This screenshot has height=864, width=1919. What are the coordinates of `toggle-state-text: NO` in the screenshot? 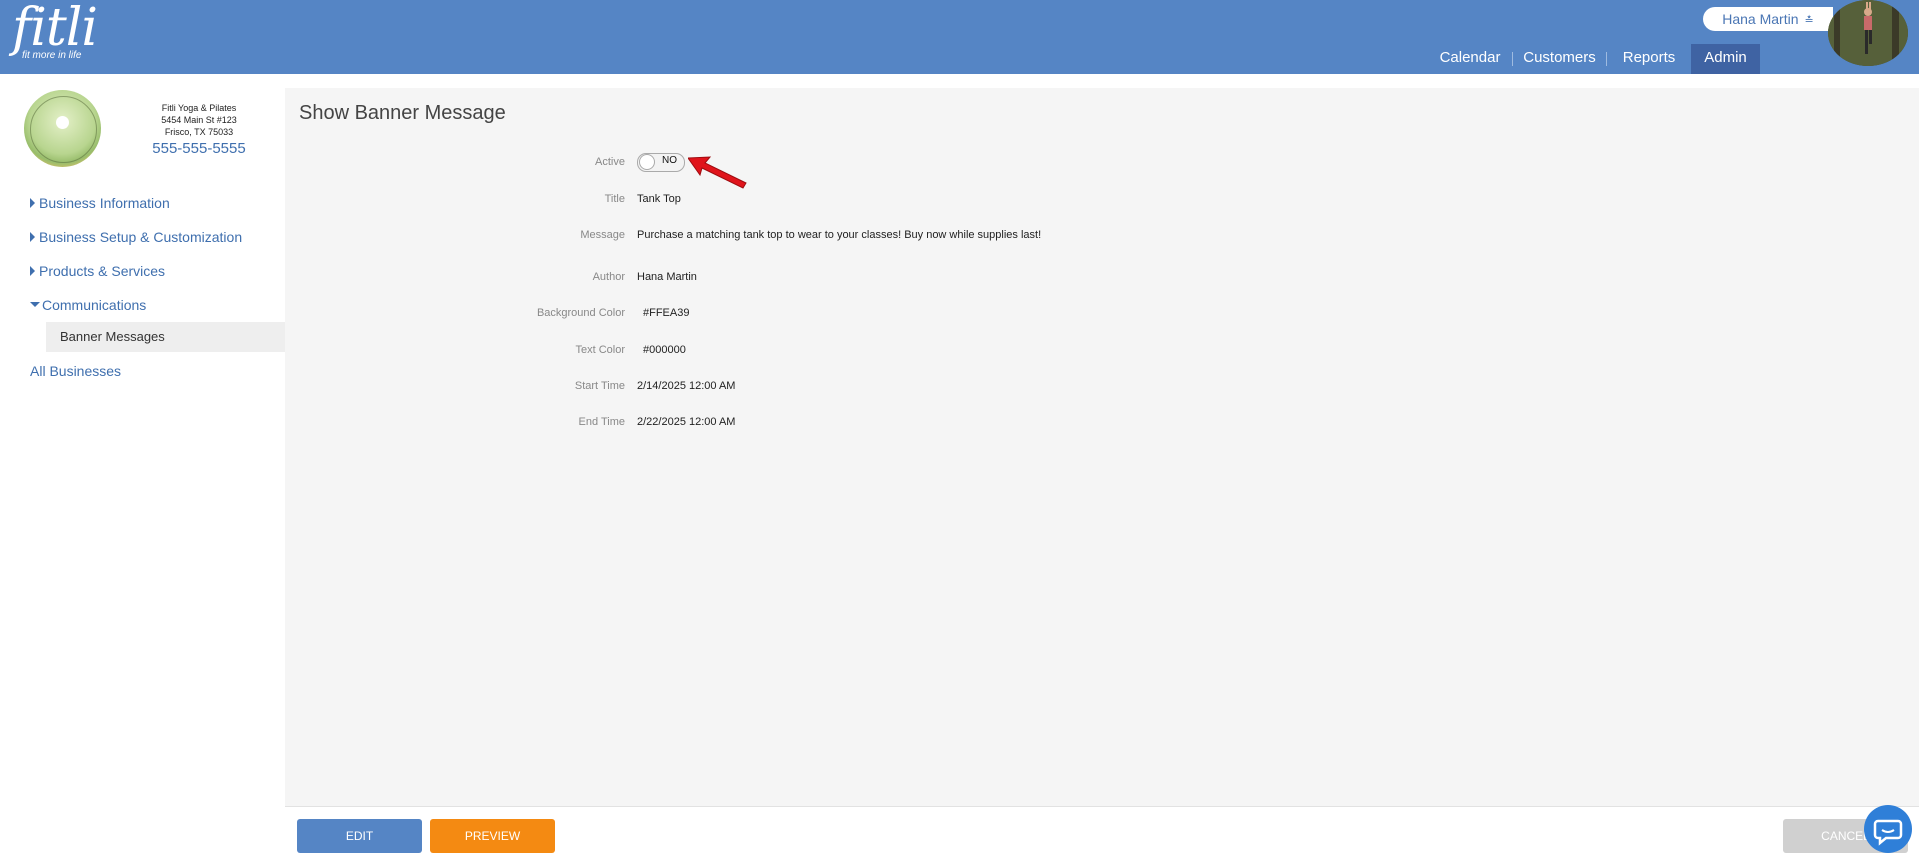 It's located at (669, 160).